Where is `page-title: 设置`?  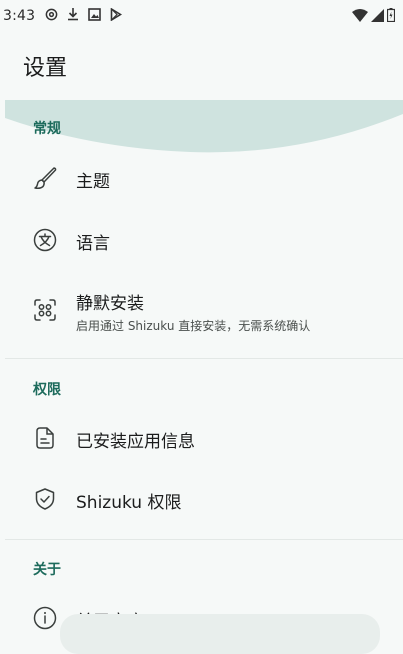
page-title: 设置 is located at coordinates (45, 68).